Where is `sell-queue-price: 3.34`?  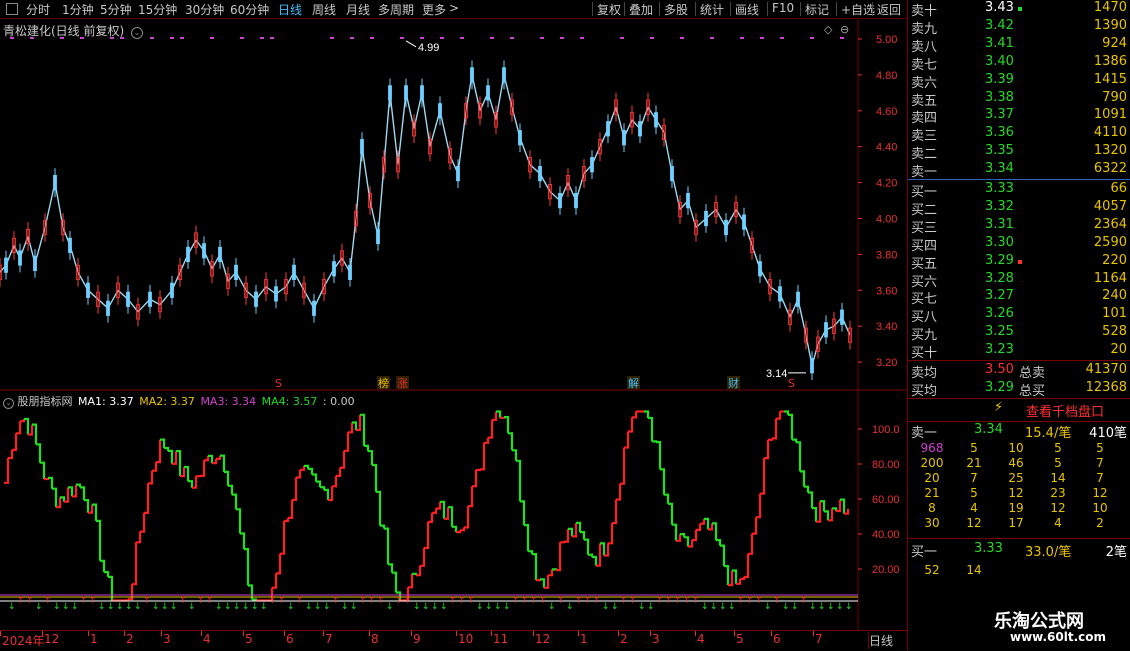 sell-queue-price: 3.34 is located at coordinates (988, 429).